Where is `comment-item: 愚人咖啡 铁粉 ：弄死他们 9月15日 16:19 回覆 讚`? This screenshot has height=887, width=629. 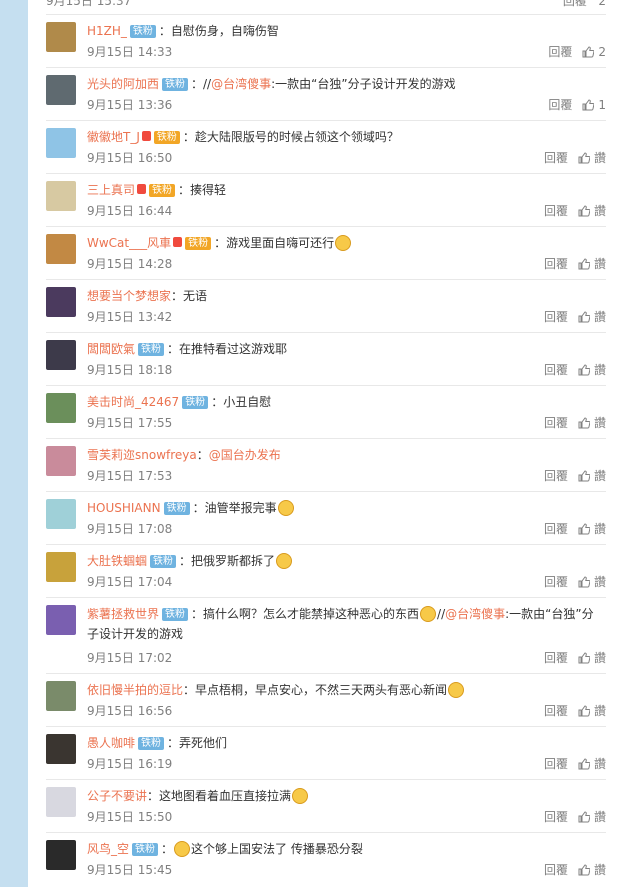
comment-item: 愚人咖啡 铁粉 ：弄死他们 9月15日 16:19 回覆 讚 is located at coordinates (326, 752).